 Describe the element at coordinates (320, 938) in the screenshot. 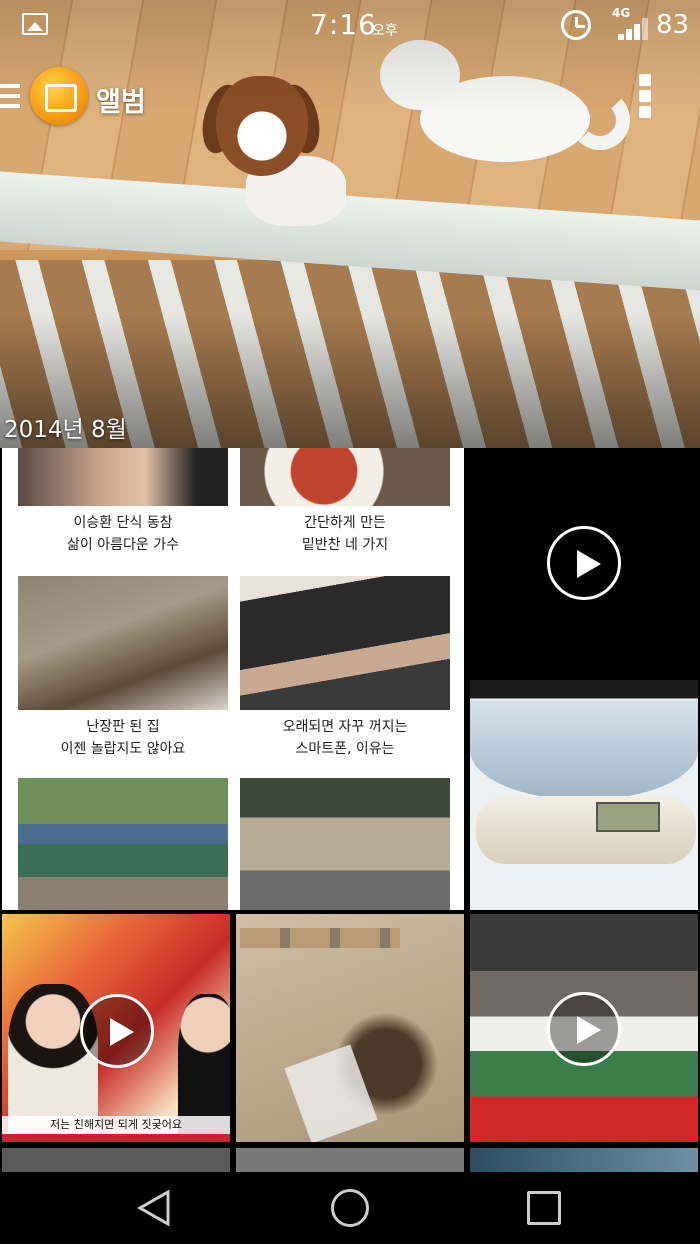

I see `floor-bowls` at that location.